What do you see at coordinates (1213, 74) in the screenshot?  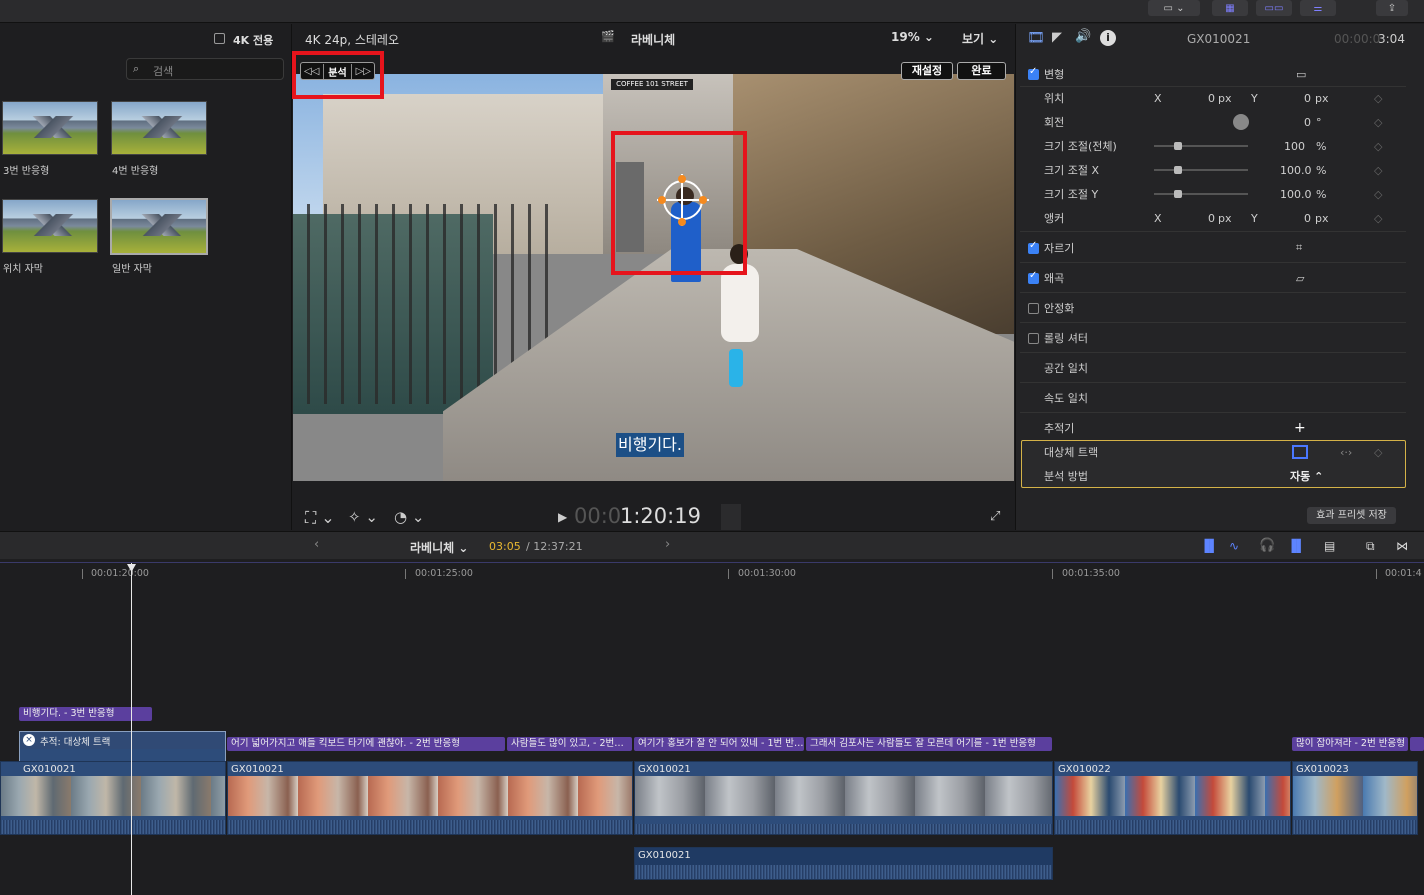 I see `transform-section: 변형 ▭` at bounding box center [1213, 74].